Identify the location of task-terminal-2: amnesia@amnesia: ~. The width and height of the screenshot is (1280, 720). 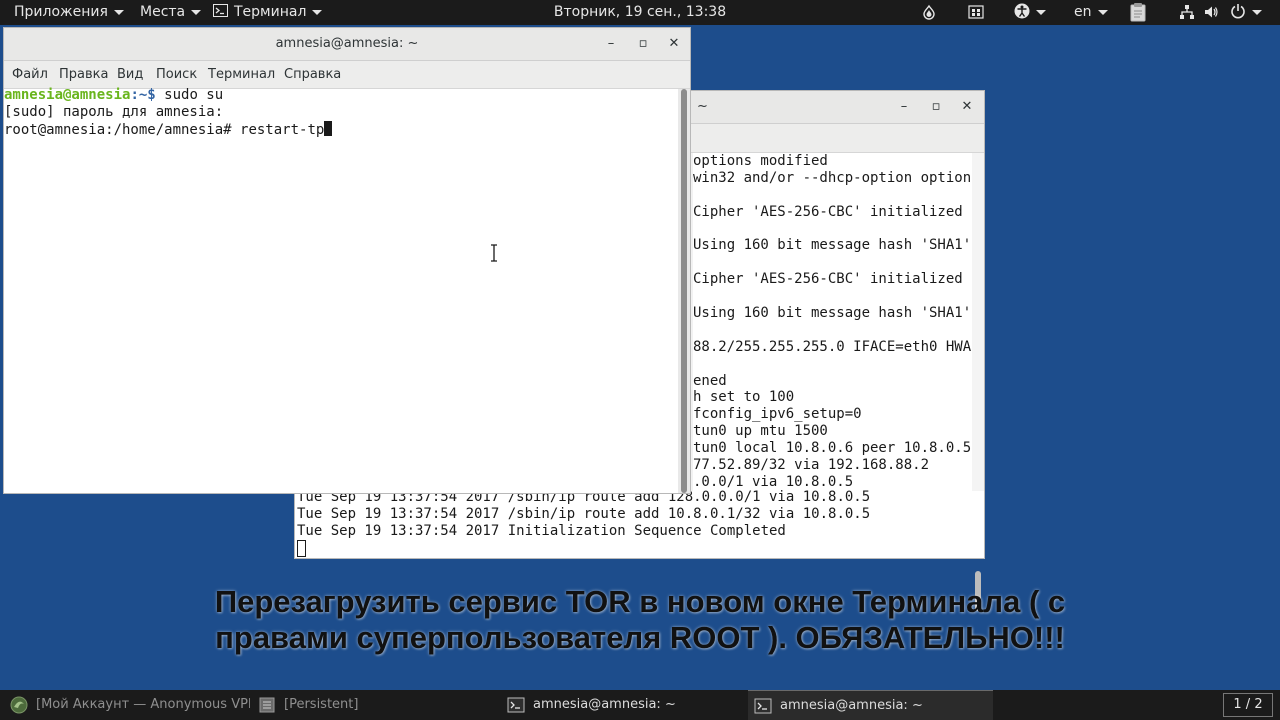
(870, 705).